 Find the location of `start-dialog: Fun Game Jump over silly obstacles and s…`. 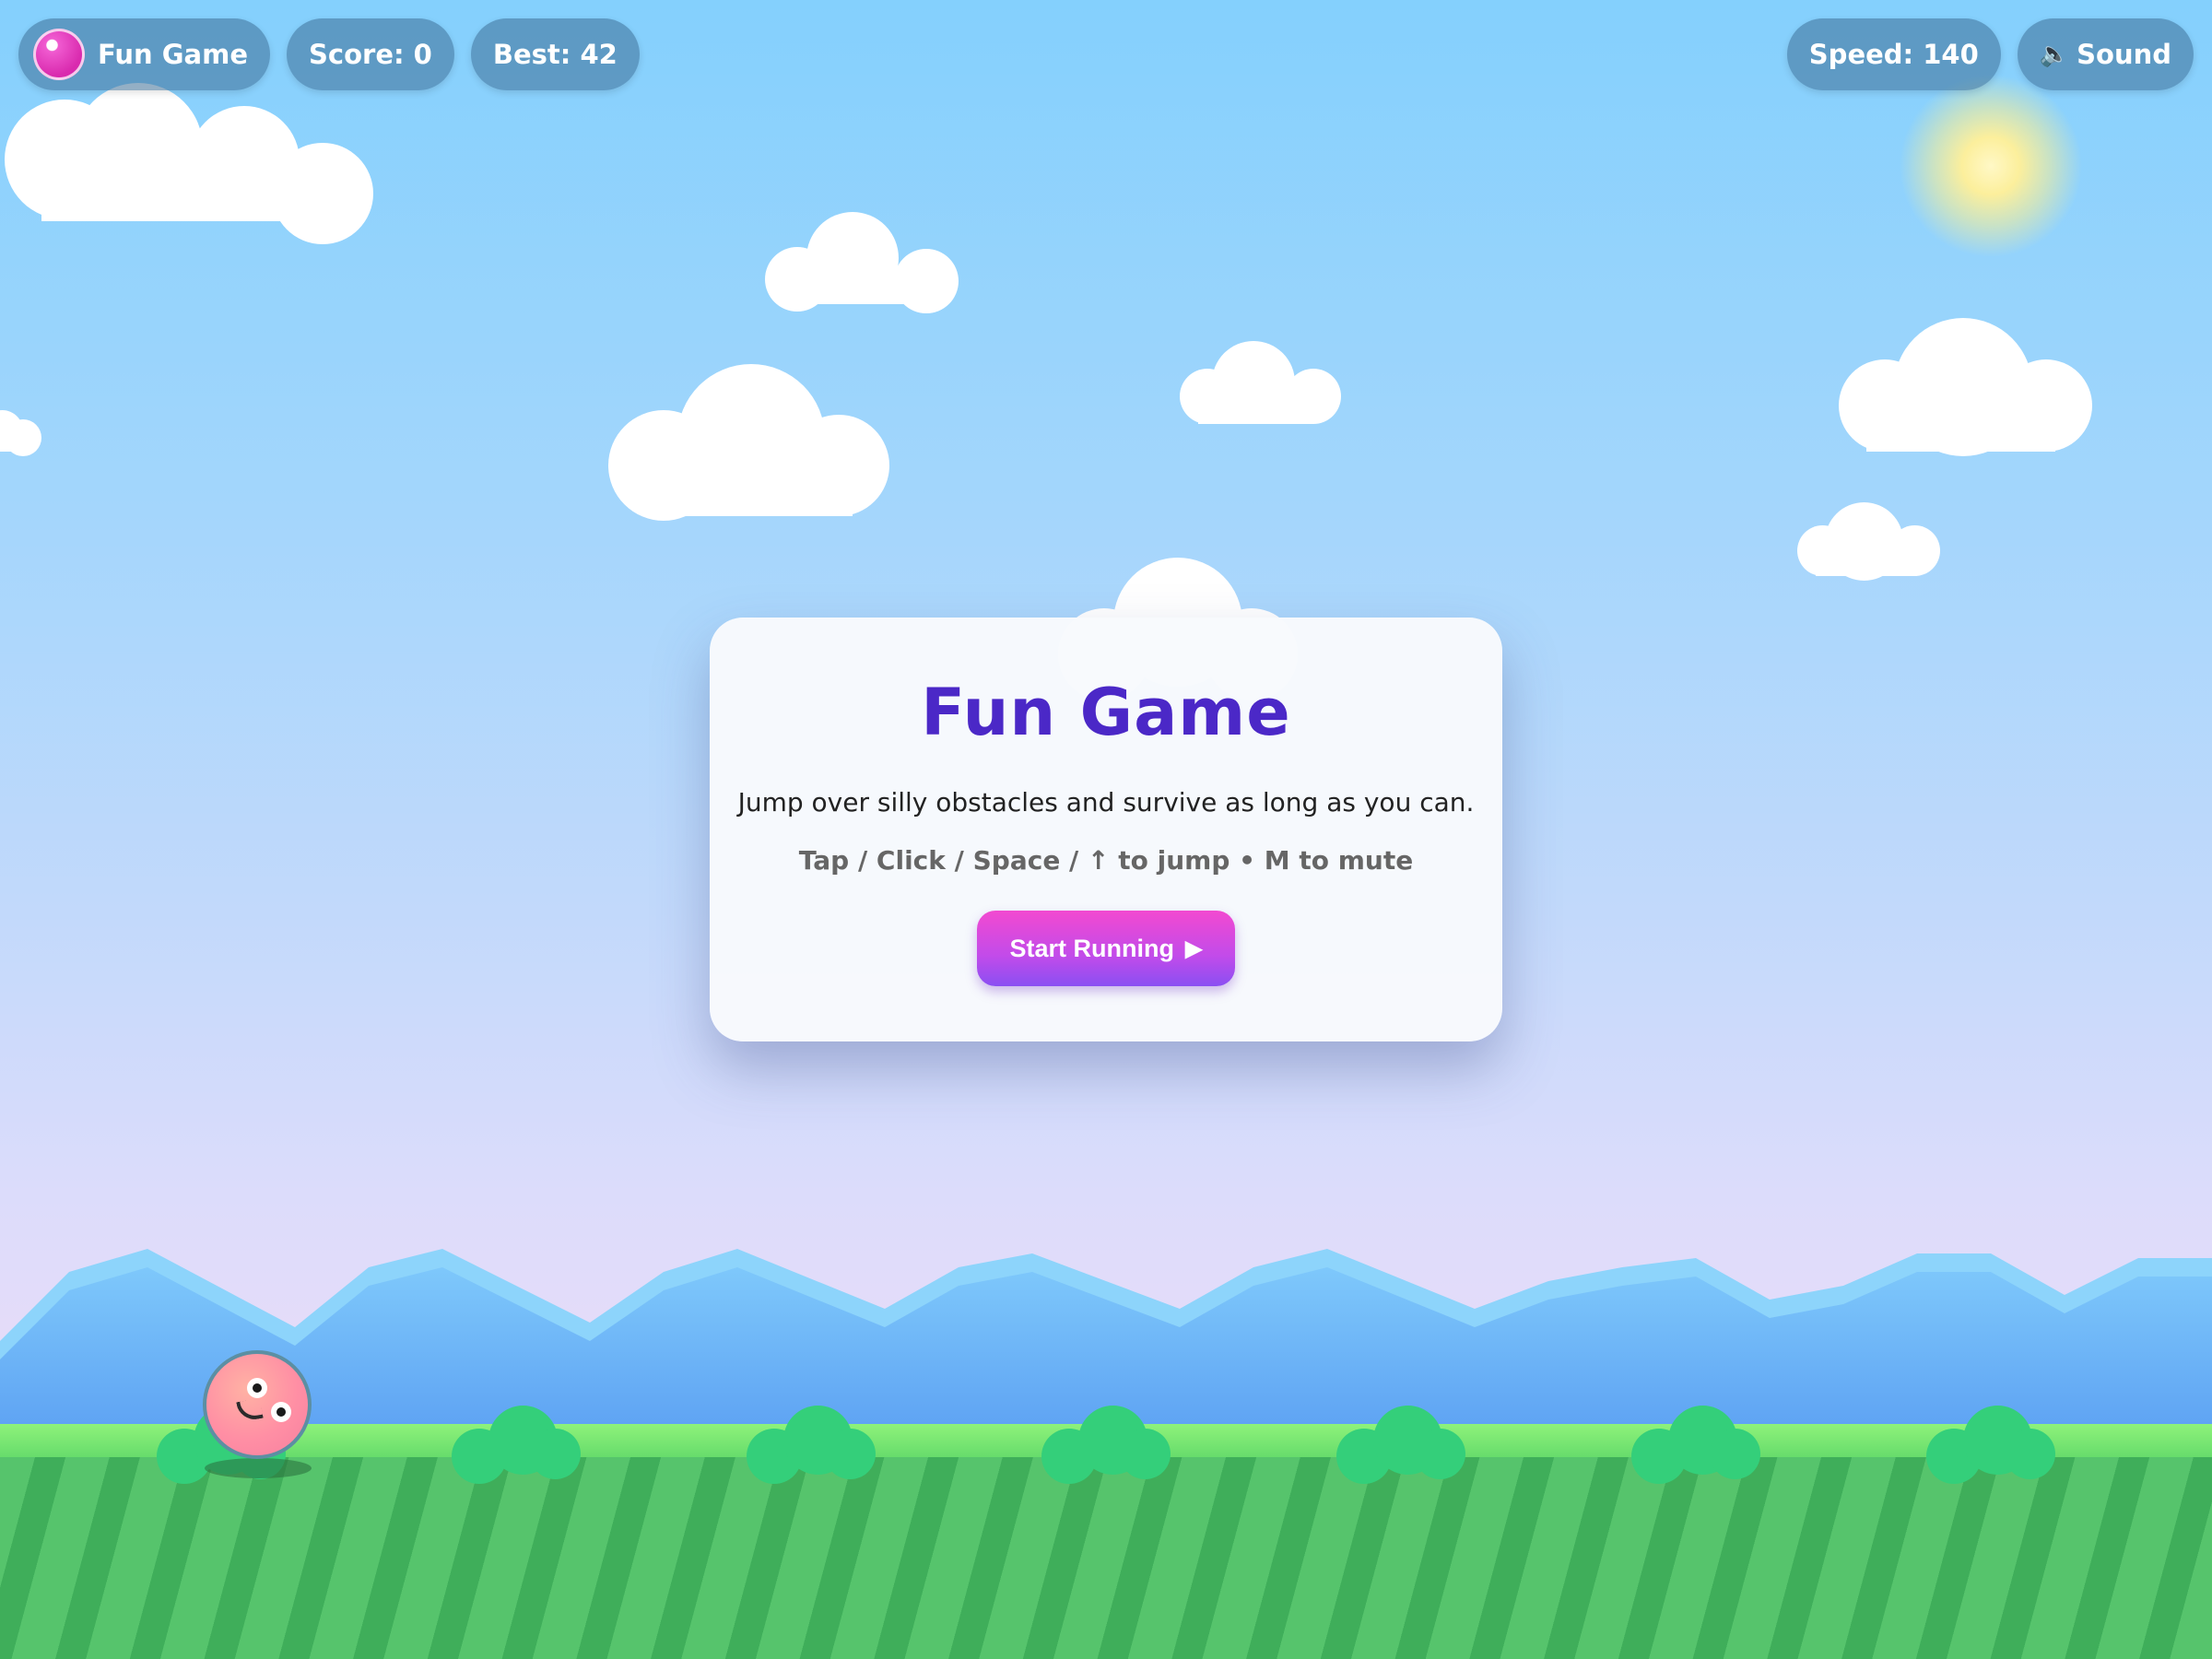

start-dialog: Fun Game Jump over silly obstacles and s… is located at coordinates (1106, 829).